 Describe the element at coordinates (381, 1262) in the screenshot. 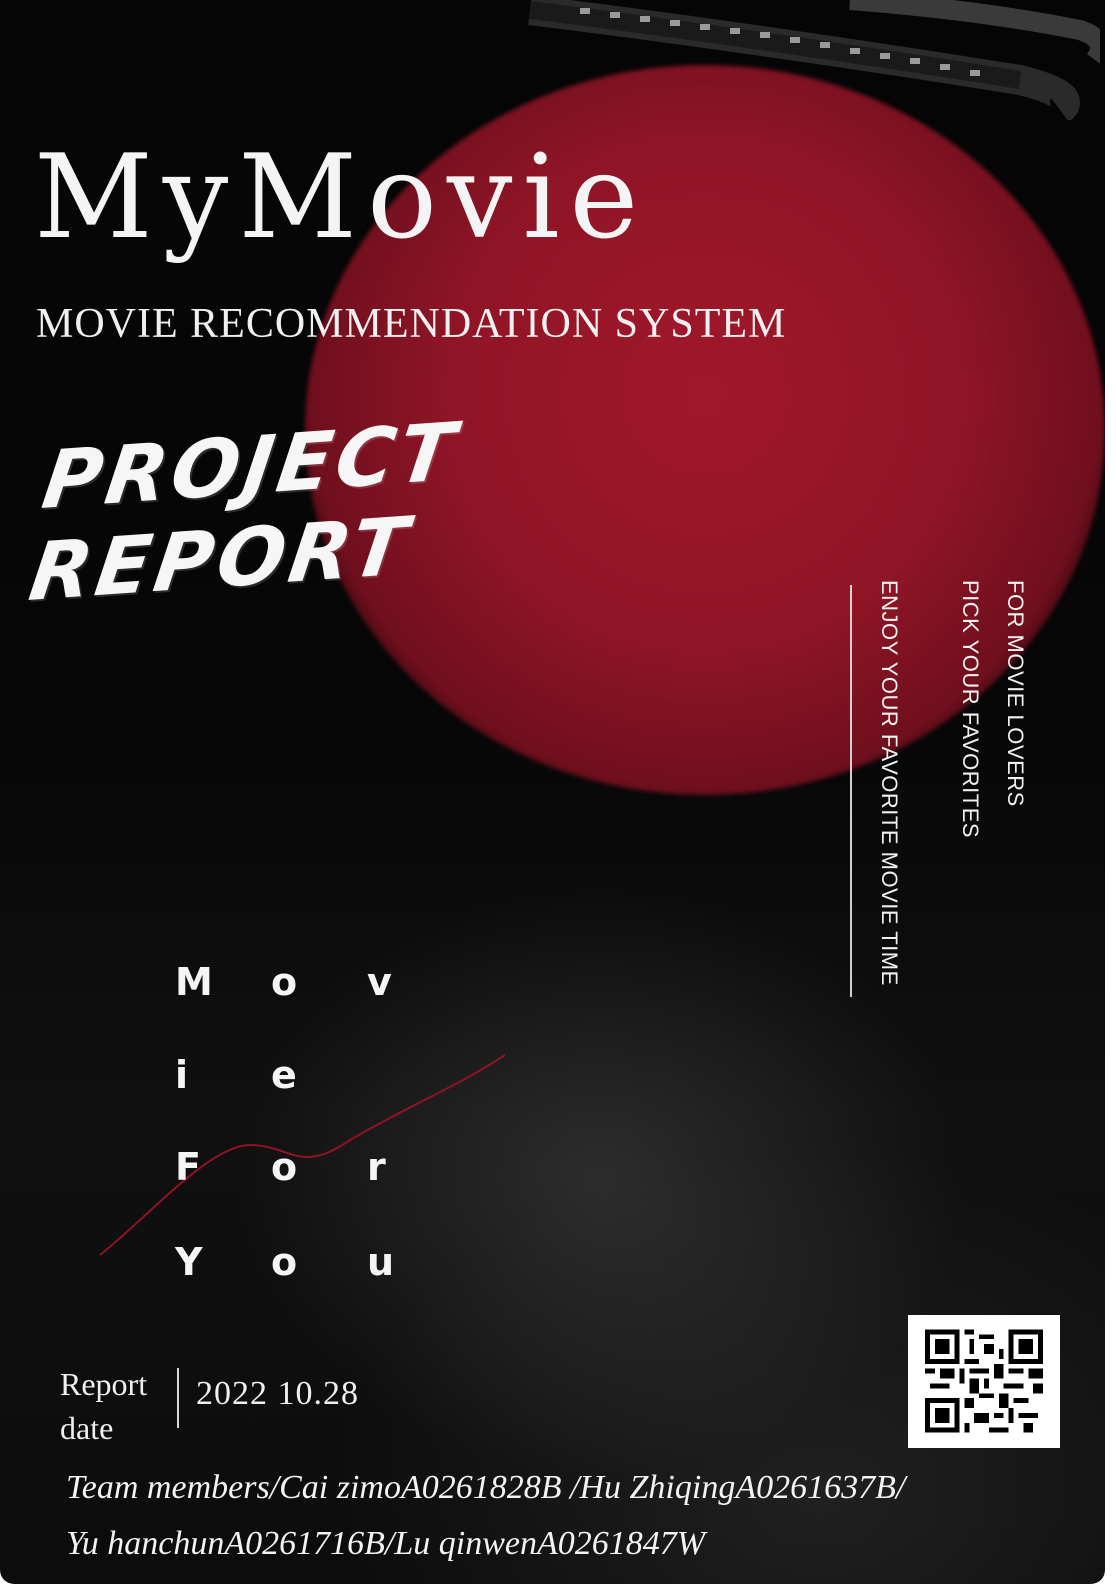

I see `slogan-letter: u` at that location.